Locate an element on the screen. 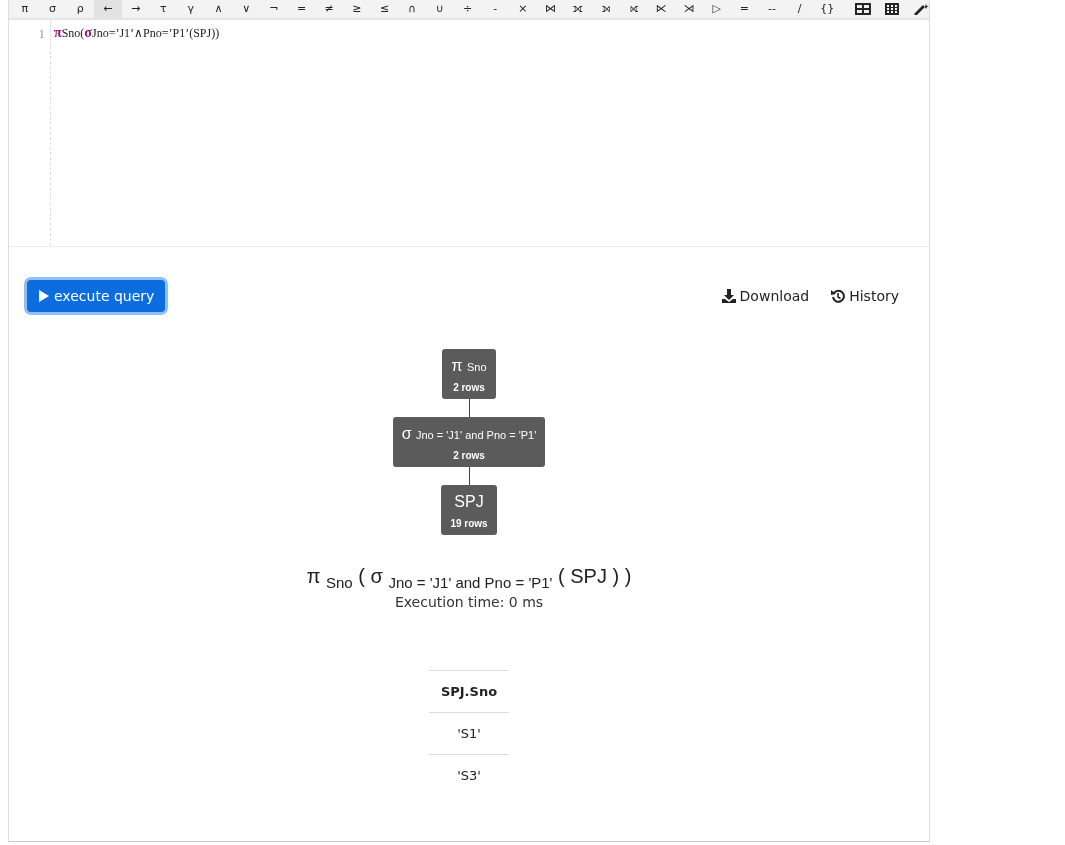 This screenshot has height=845, width=1065. relational-expression: π $_{Sno}$ ( σ $_{Jno = 'J1' and Pno = 'P1'}$ ( SPJ ) ) is located at coordinates (469, 578).